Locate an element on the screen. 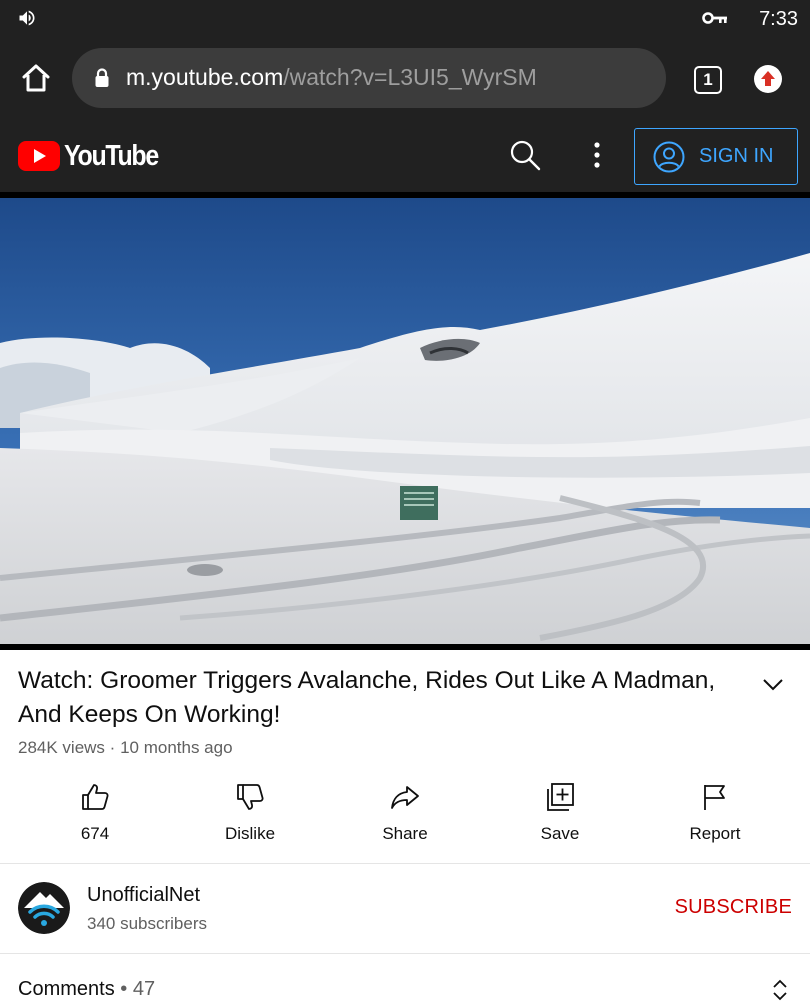  like-icon is located at coordinates (95, 797).